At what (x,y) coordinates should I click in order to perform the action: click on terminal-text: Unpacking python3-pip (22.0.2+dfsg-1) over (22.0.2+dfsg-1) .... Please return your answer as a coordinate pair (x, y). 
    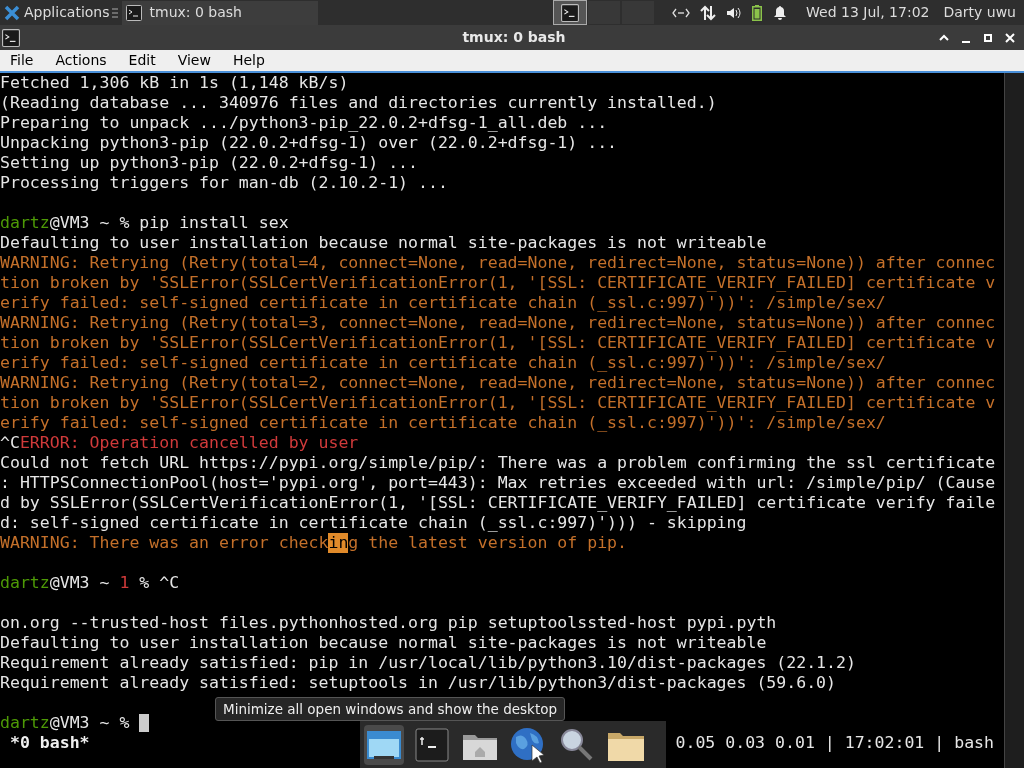
    Looking at the image, I should click on (309, 143).